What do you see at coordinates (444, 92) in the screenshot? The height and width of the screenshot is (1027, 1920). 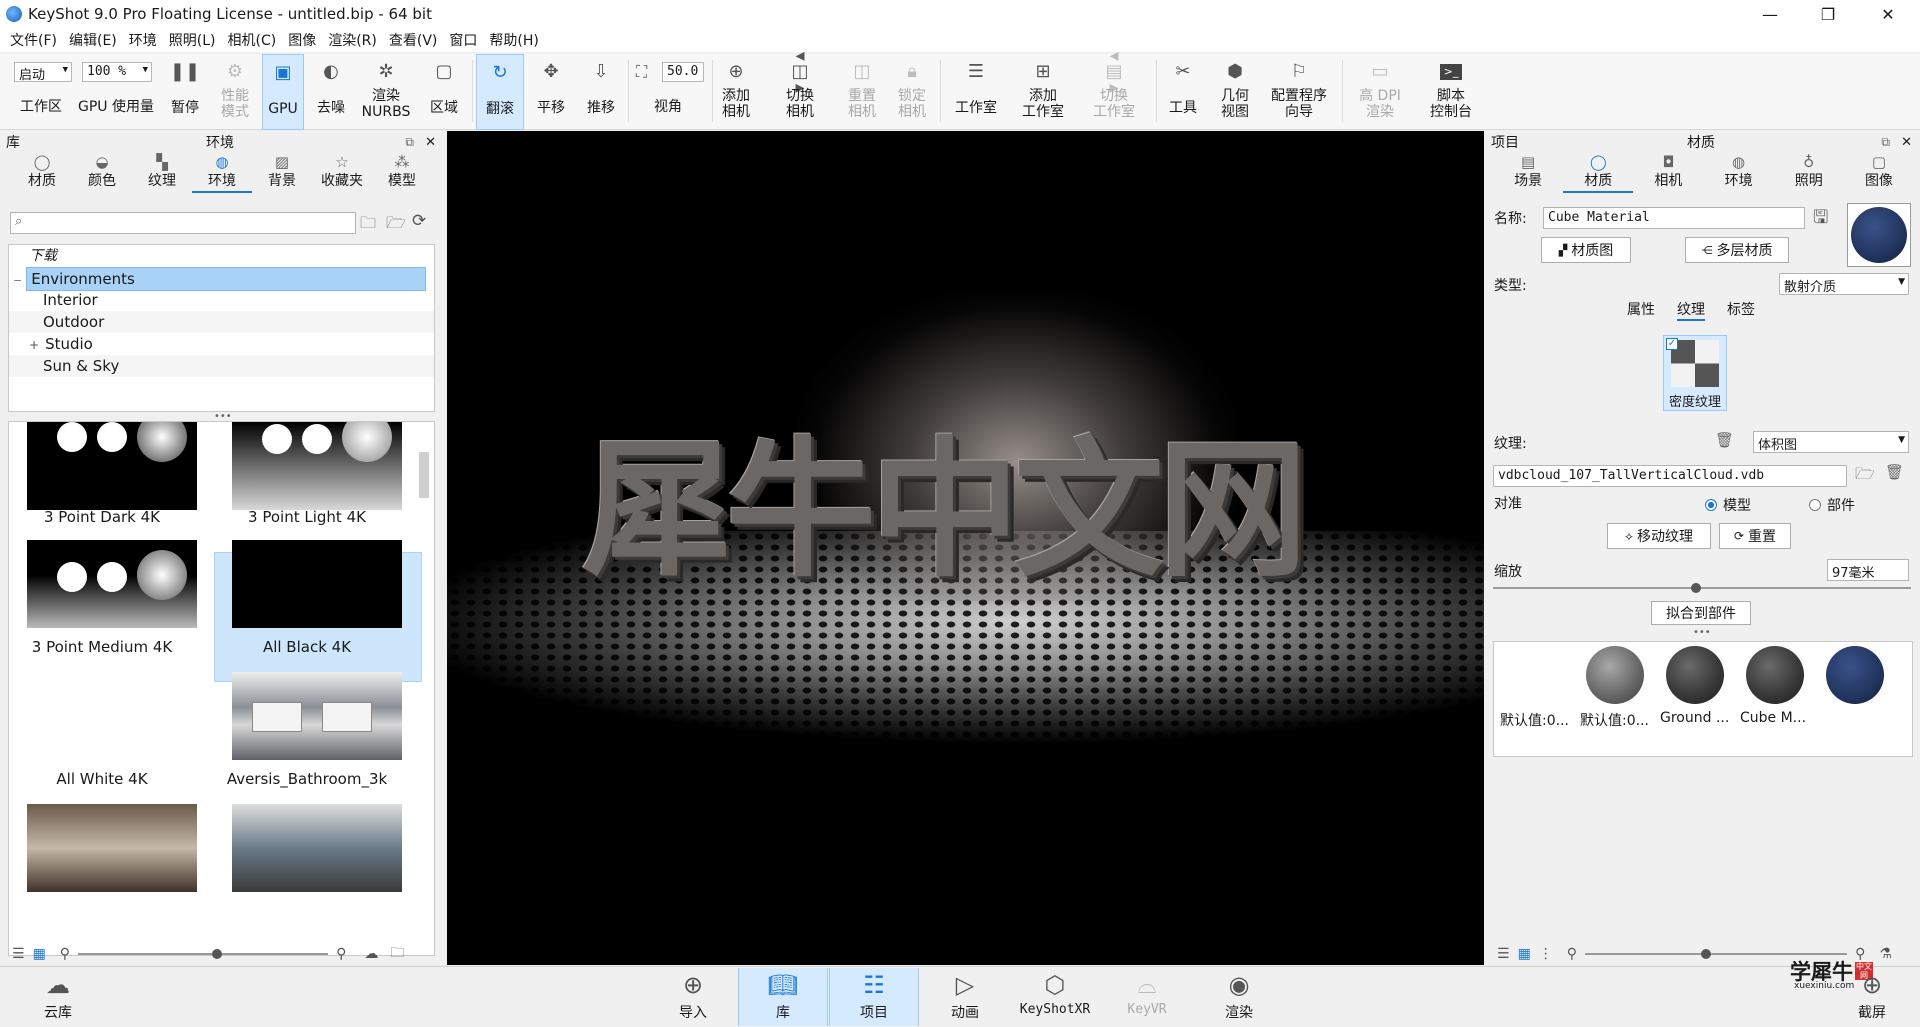 I see `region-button: ▢ 区域` at bounding box center [444, 92].